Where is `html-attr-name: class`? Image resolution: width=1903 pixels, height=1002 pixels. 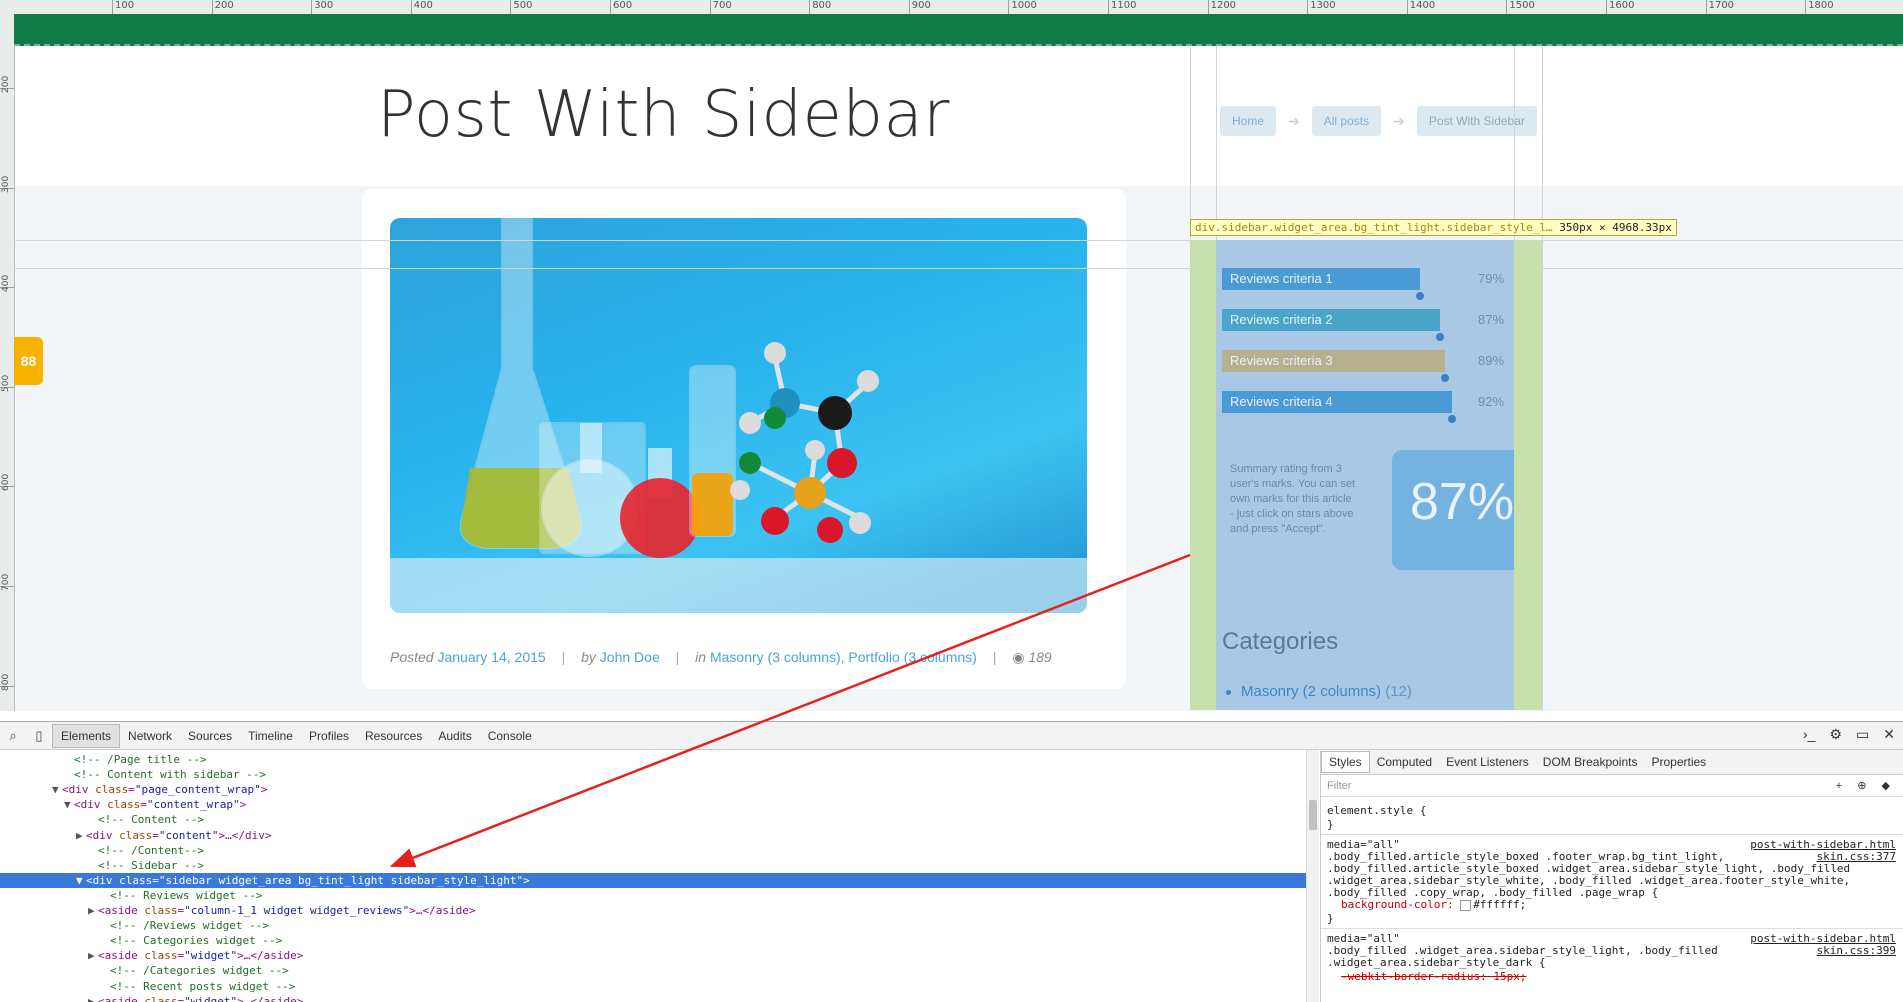
html-attr-name: class is located at coordinates (136, 835).